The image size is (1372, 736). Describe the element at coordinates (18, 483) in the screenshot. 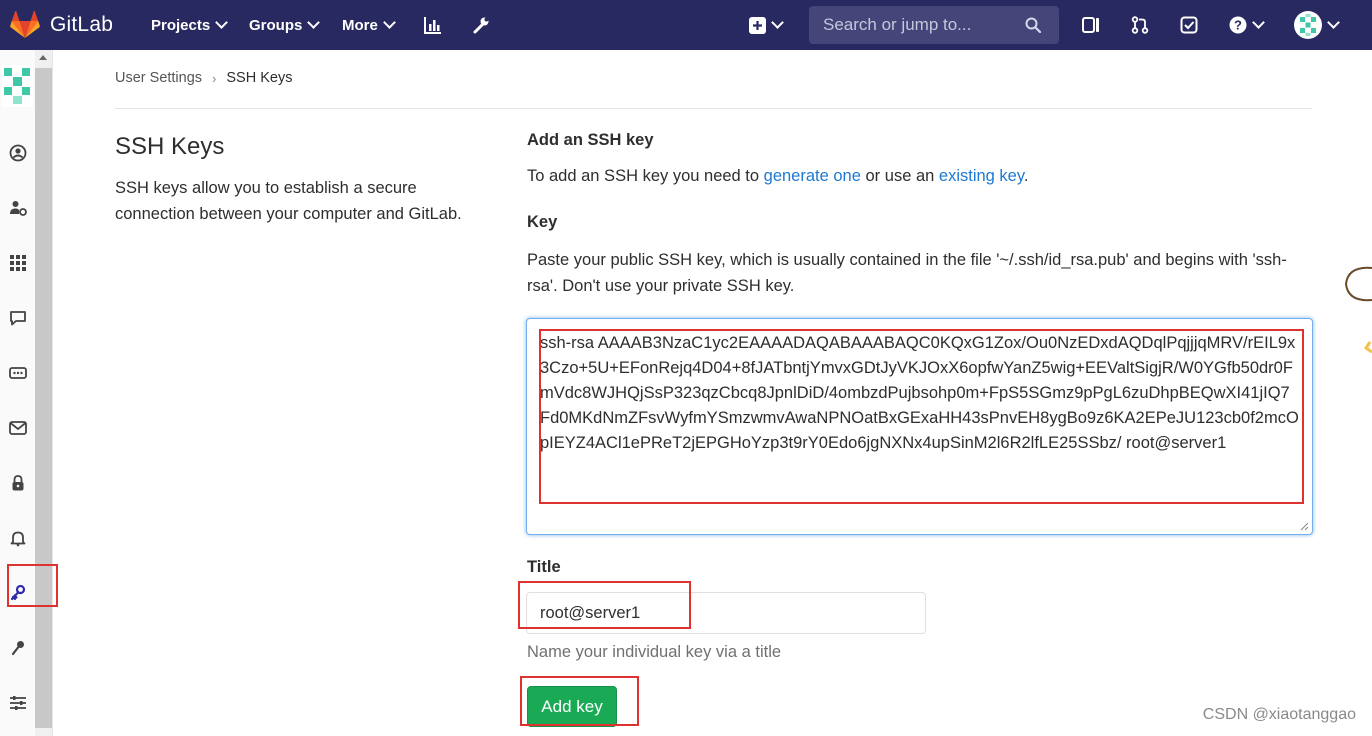

I see `password-lock-icon` at that location.